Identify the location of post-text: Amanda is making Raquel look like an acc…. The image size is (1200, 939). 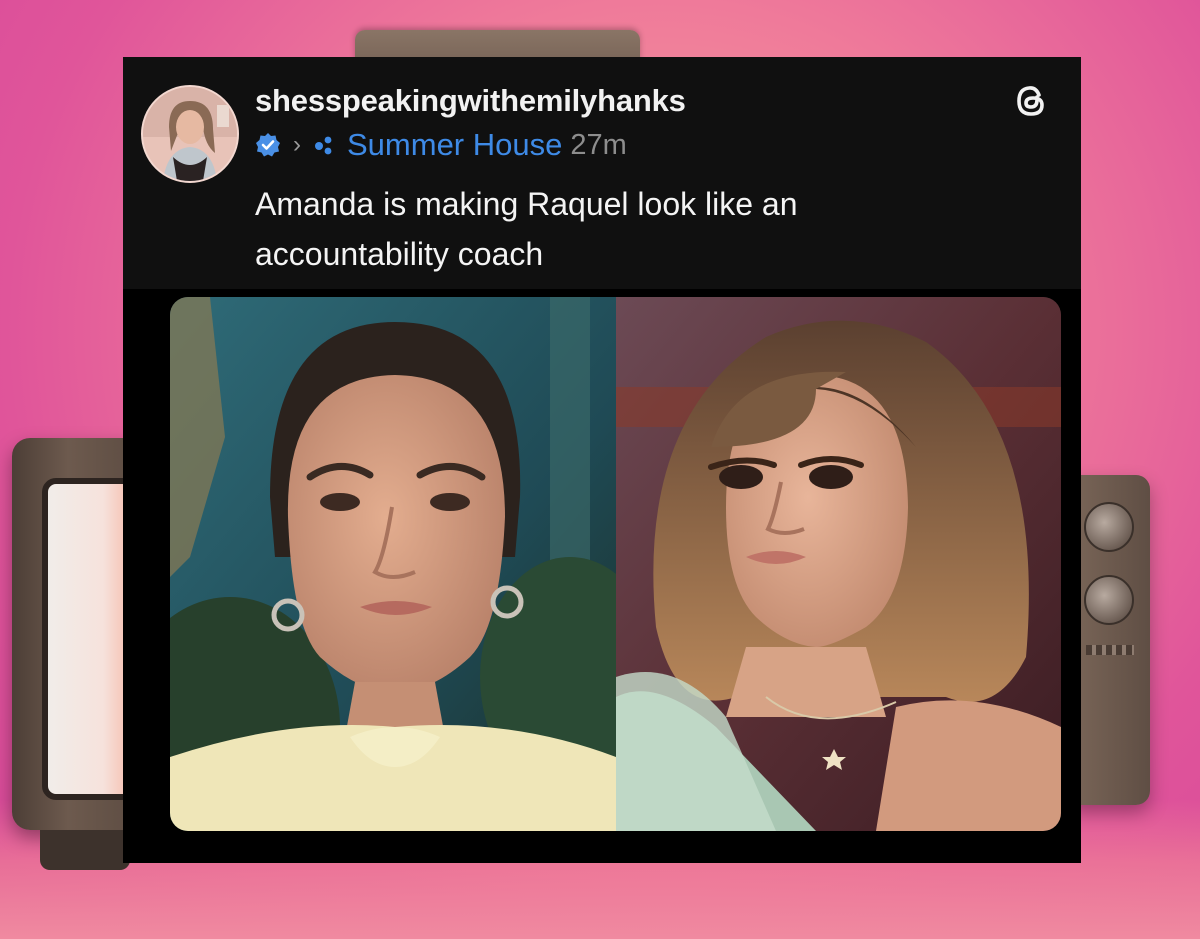
(526, 229).